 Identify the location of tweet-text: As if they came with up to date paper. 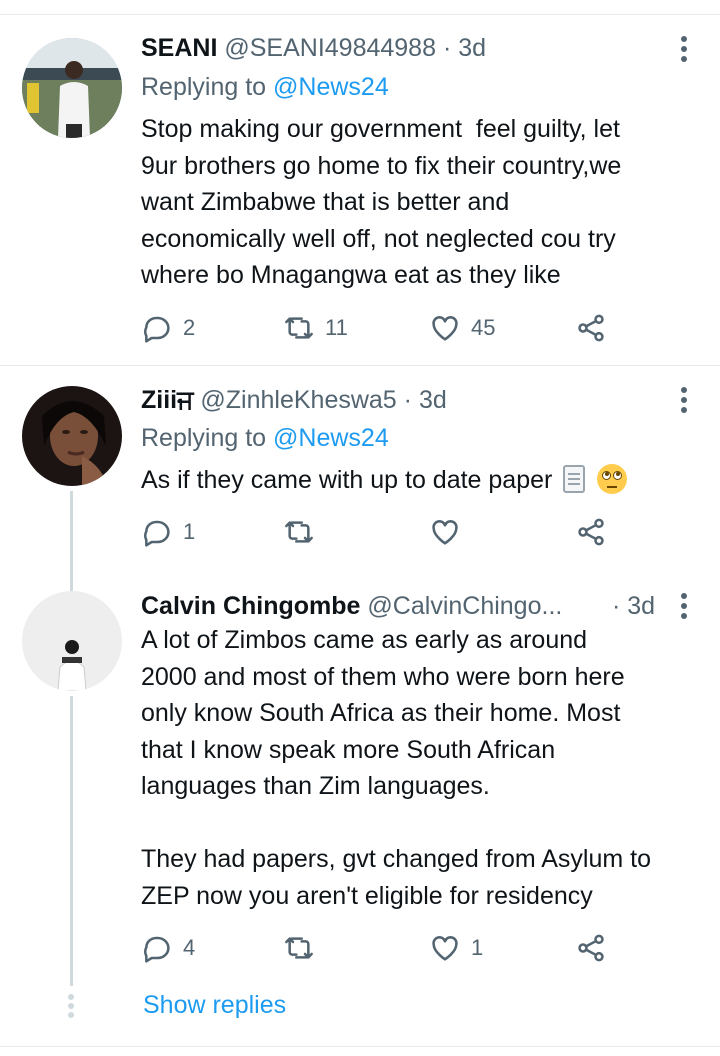
(347, 480).